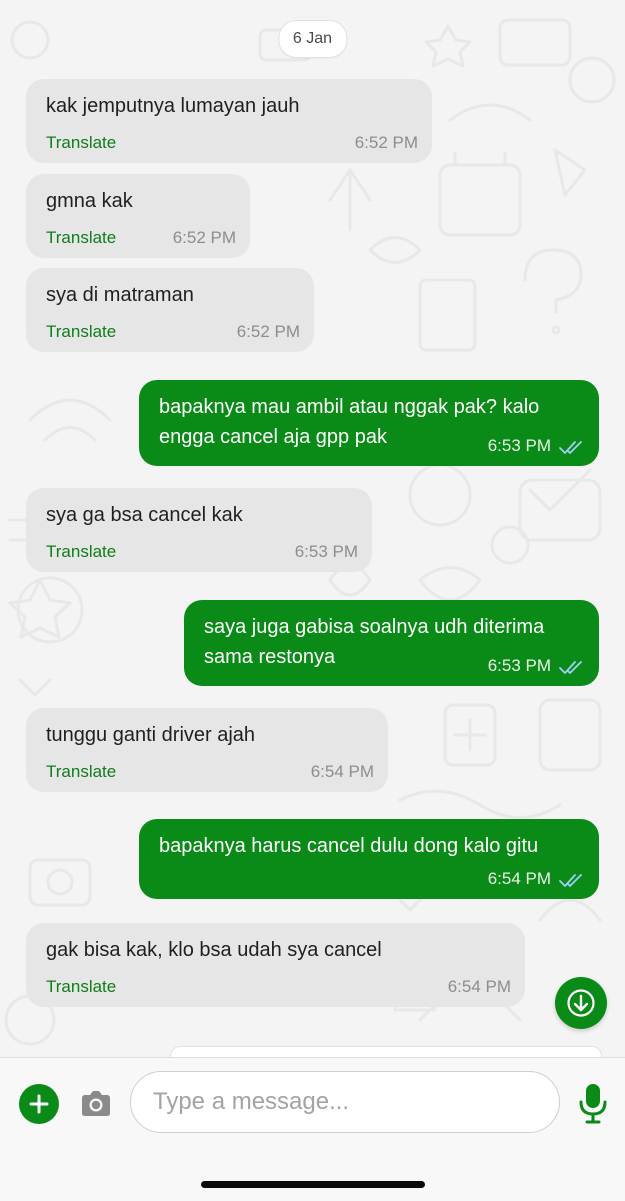  Describe the element at coordinates (120, 295) in the screenshot. I see `message-text: sya di matraman` at that location.